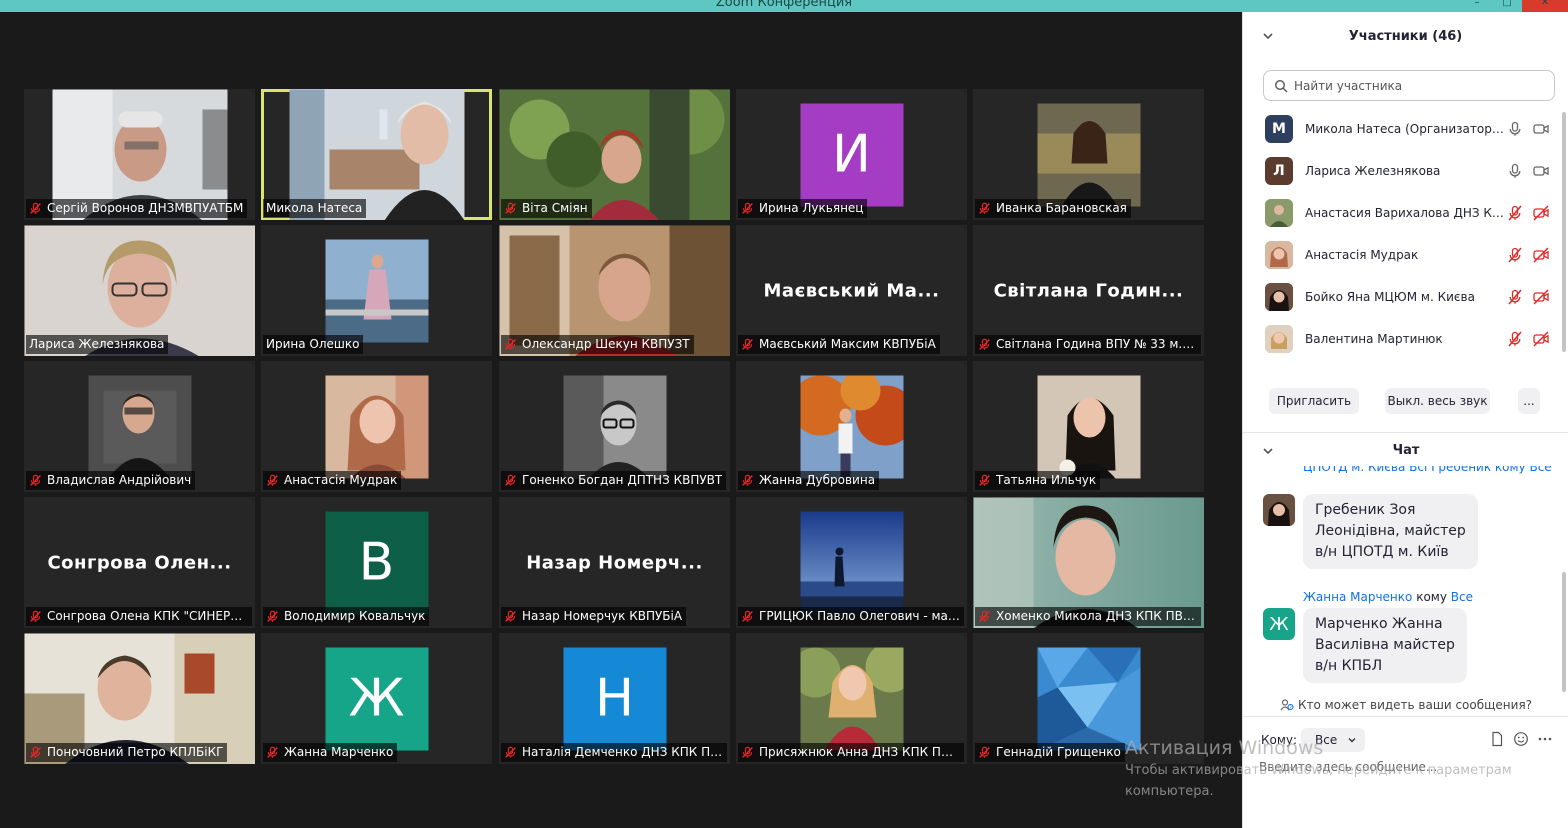  Describe the element at coordinates (1362, 255) in the screenshot. I see `participant-name: Анастасія Мудрак` at that location.